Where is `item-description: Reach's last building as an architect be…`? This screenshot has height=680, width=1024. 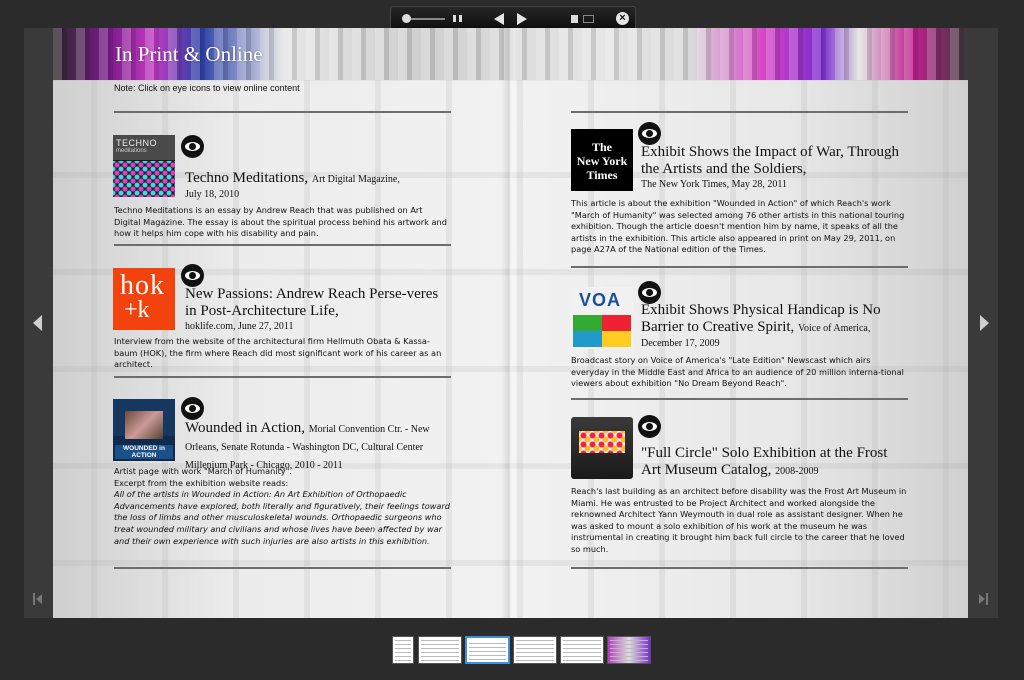 item-description: Reach's last building as an architect be… is located at coordinates (739, 520).